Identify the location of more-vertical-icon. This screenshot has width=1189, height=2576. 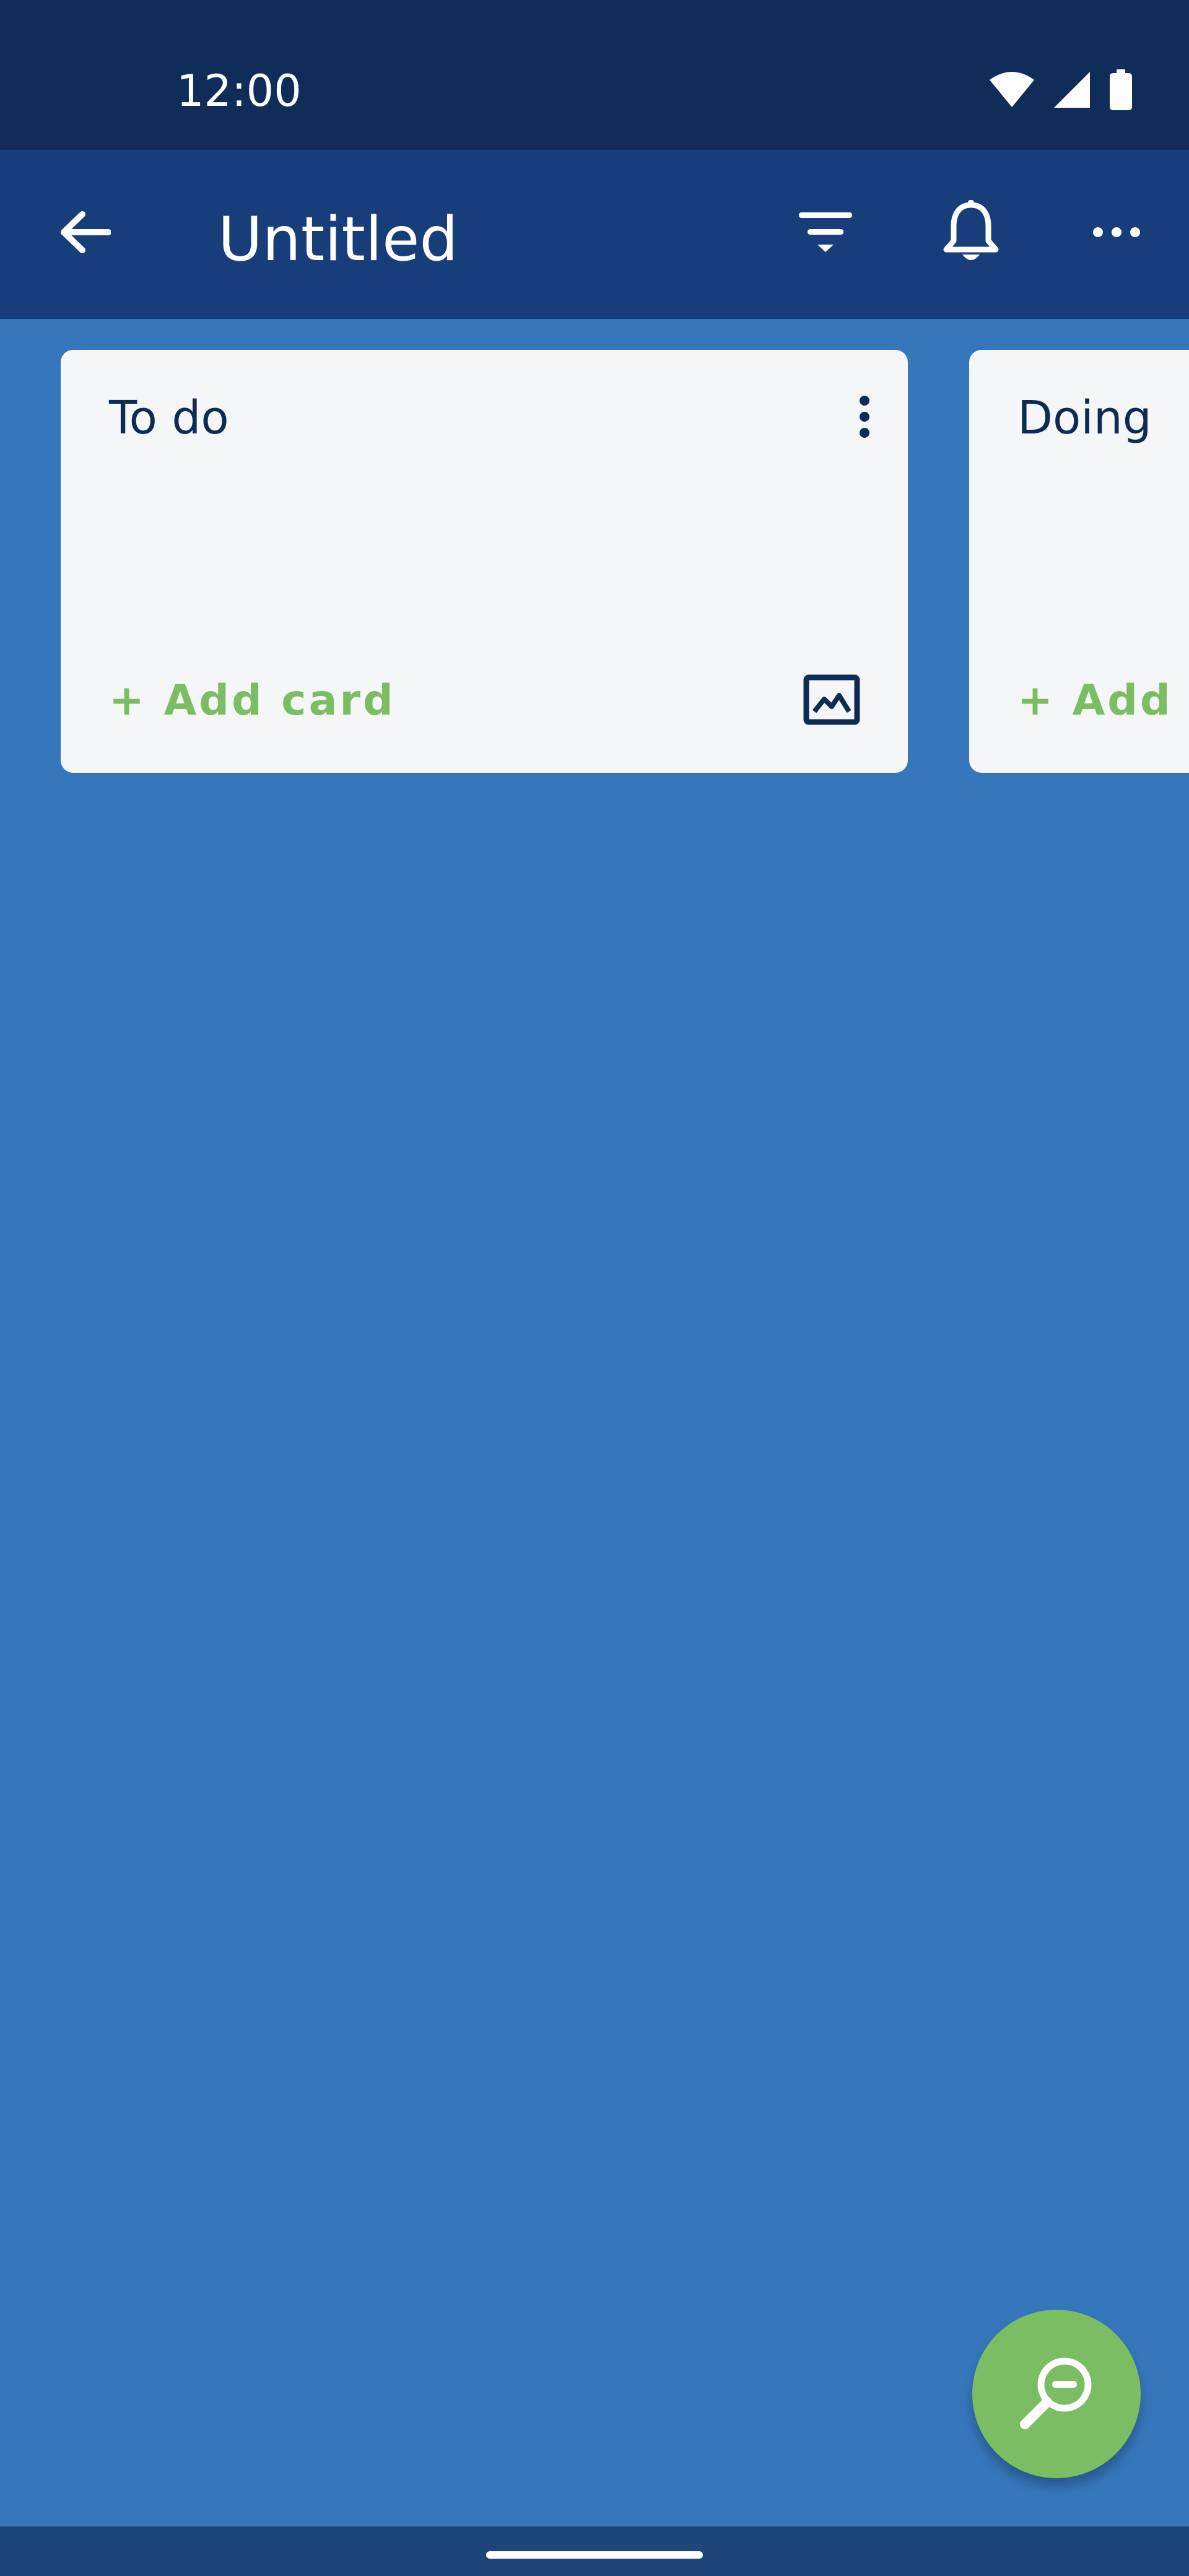
(864, 418).